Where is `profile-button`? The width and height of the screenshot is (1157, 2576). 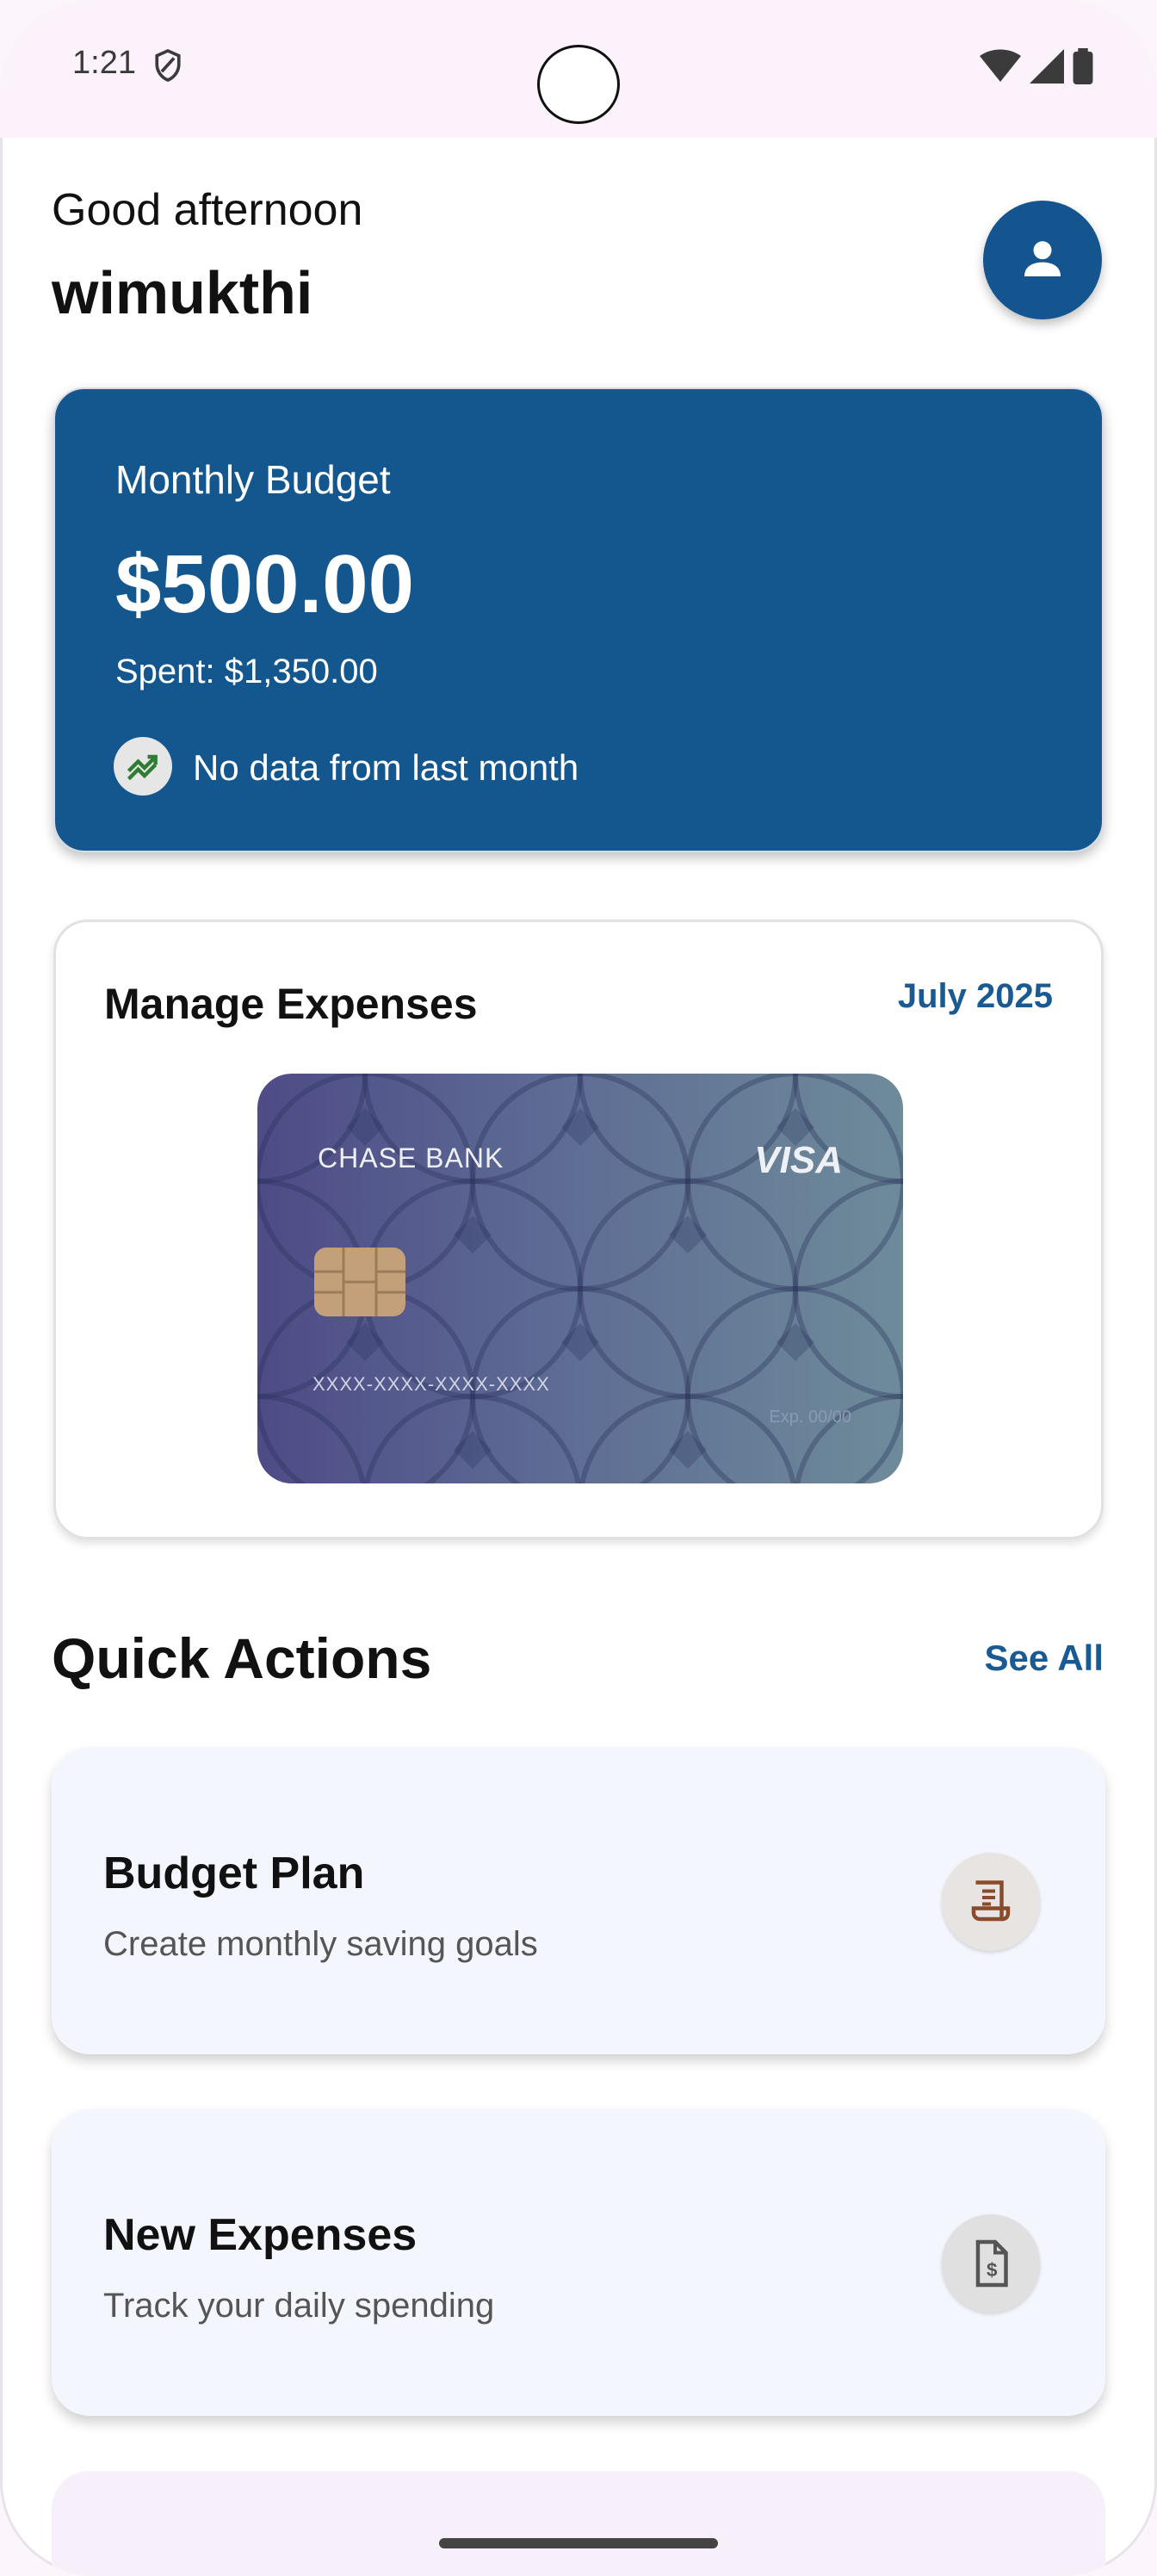 profile-button is located at coordinates (1043, 260).